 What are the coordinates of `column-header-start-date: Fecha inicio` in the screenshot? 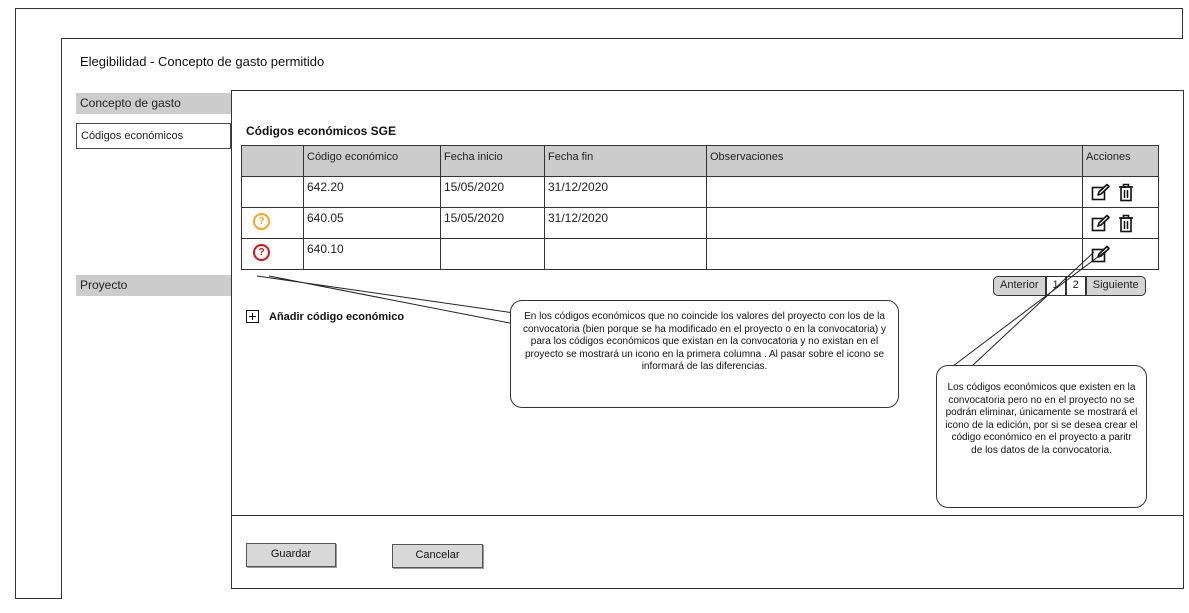 It's located at (492, 161).